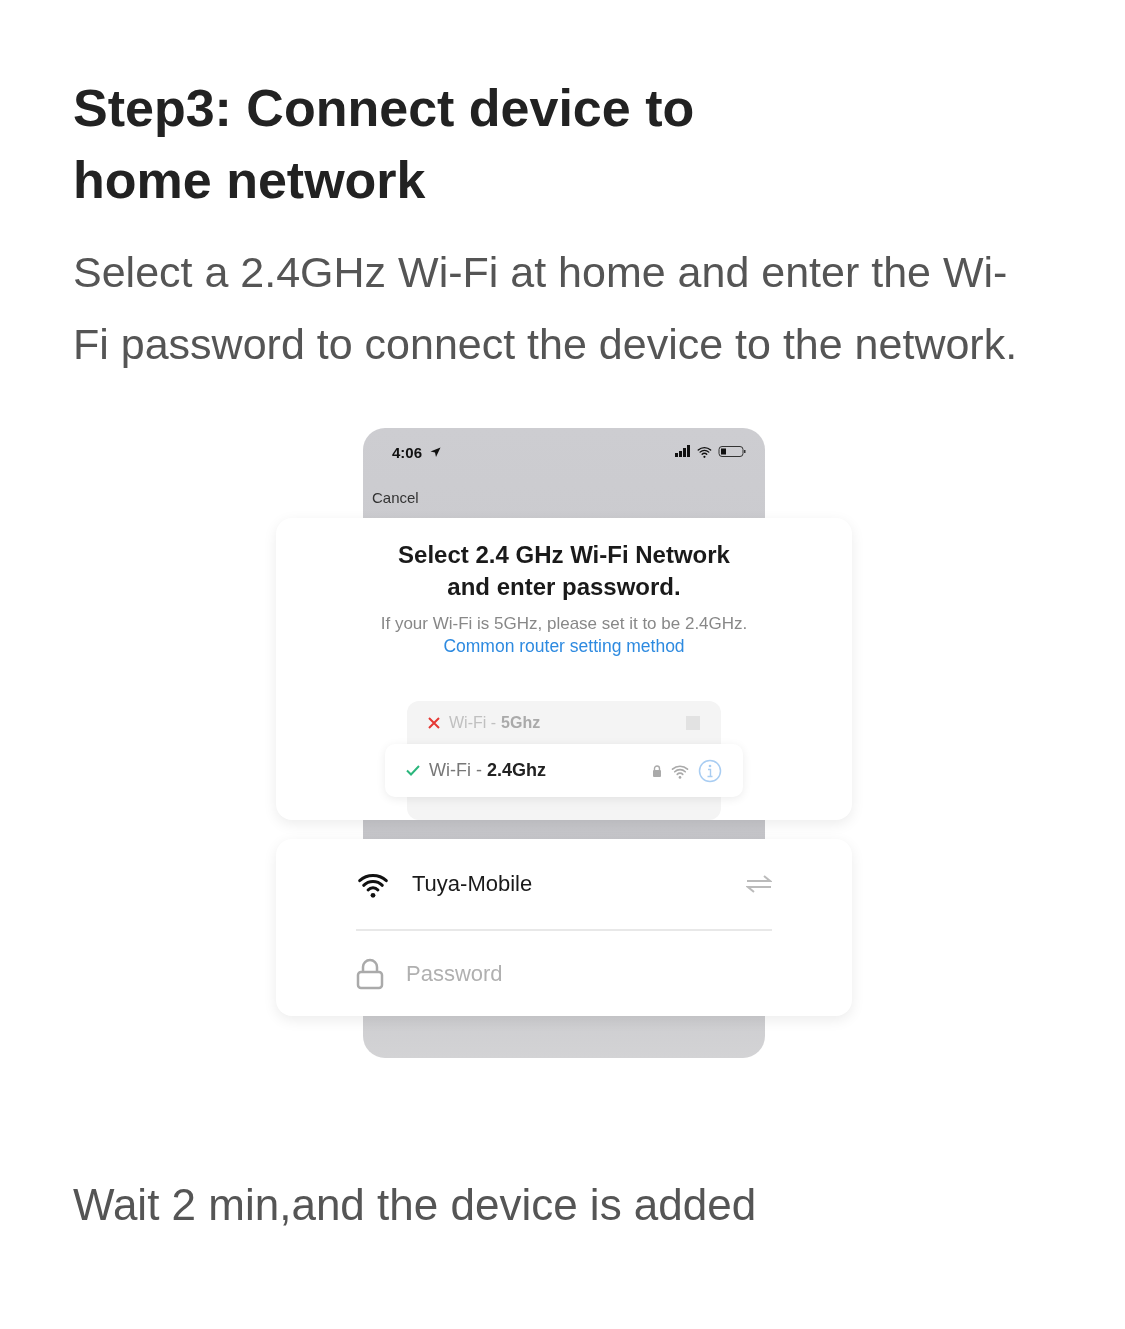 This screenshot has height=1329, width=1125. Describe the element at coordinates (521, 723) in the screenshot. I see `network-band-label: 5Ghz` at that location.